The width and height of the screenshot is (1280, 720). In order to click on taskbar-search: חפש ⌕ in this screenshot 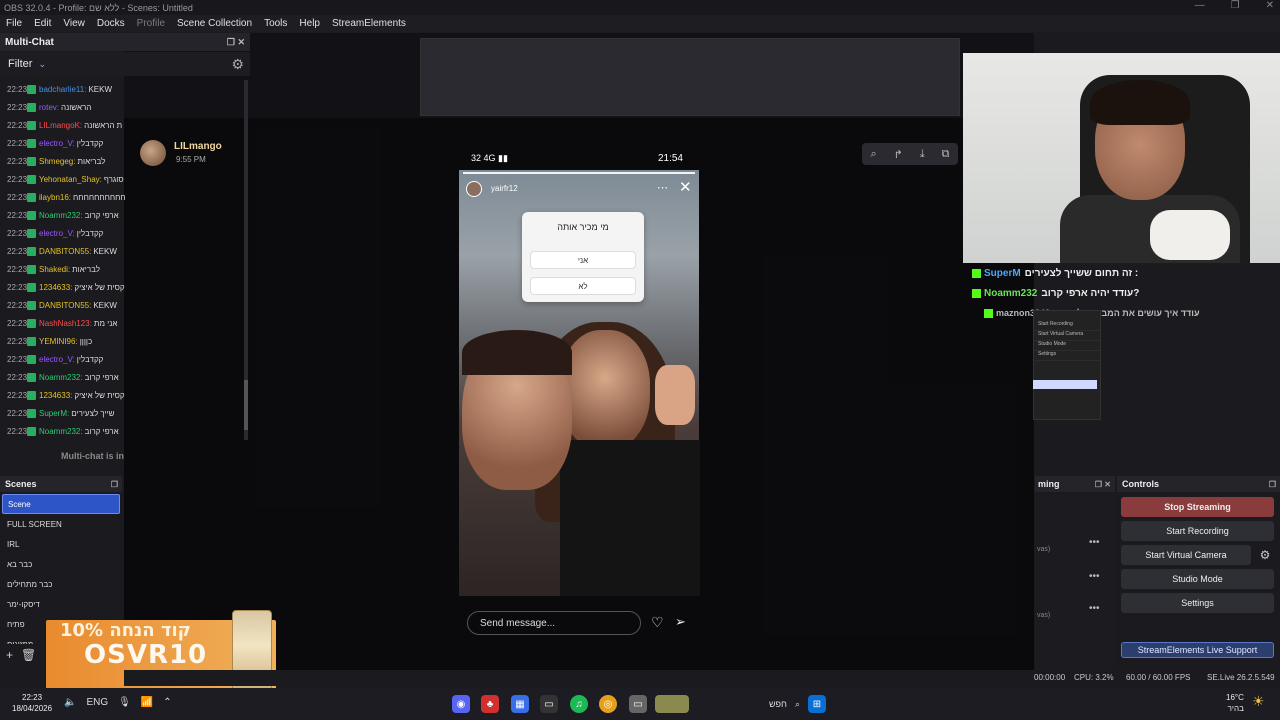, I will do `click(740, 704)`.